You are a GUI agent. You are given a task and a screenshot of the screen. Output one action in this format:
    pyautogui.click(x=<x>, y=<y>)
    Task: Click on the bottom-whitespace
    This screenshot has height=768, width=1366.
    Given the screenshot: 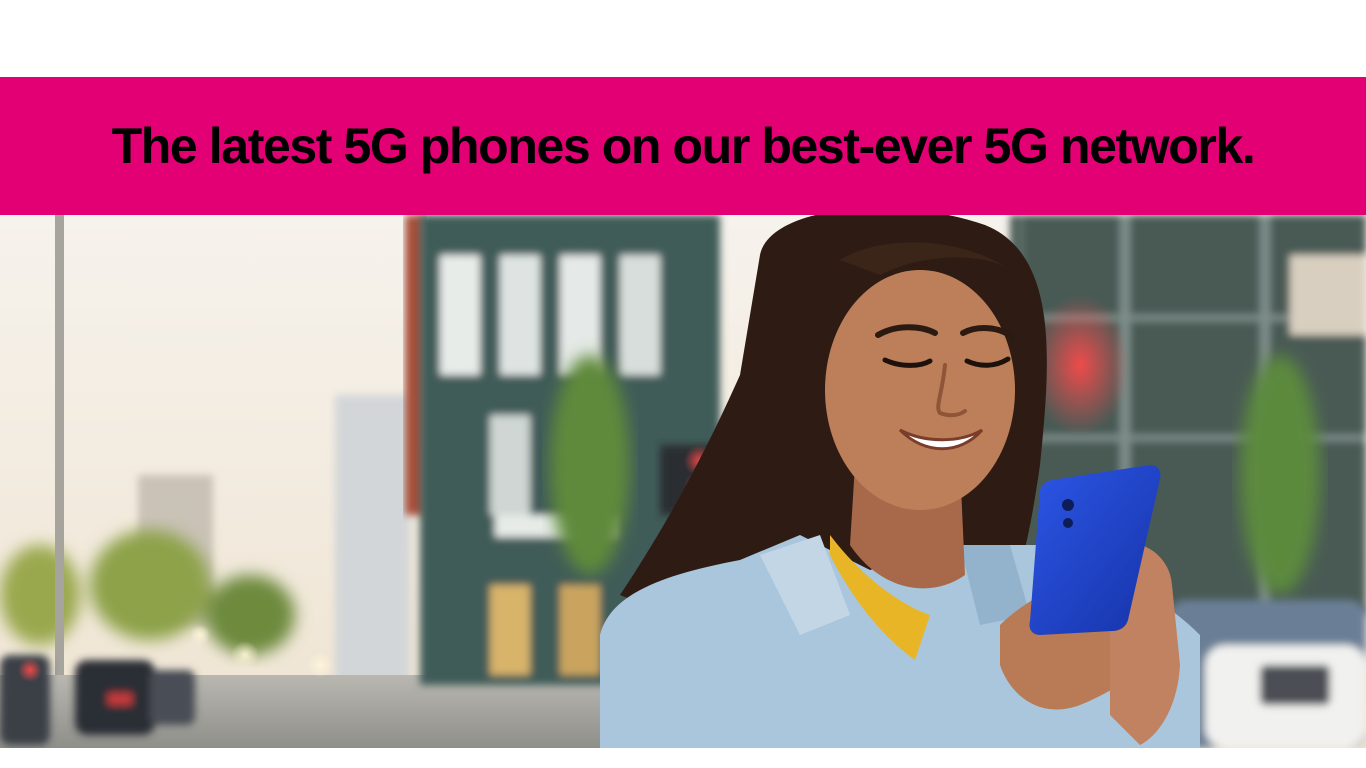 What is the action you would take?
    pyautogui.click(x=683, y=758)
    